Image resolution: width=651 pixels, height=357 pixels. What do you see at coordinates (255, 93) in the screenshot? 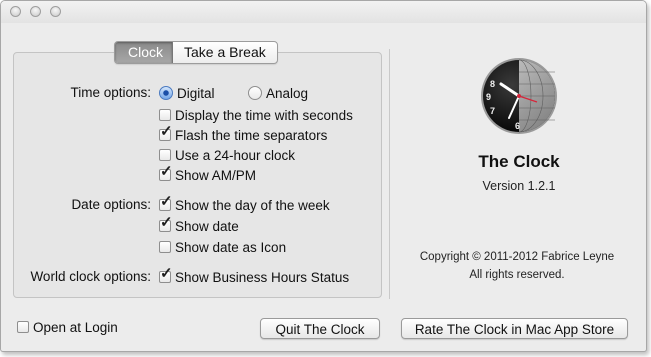
I see `radio-button` at bounding box center [255, 93].